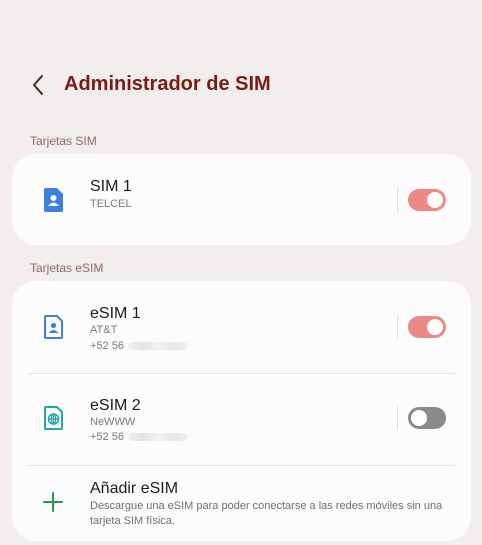  I want to click on esim2-toggle, so click(427, 418).